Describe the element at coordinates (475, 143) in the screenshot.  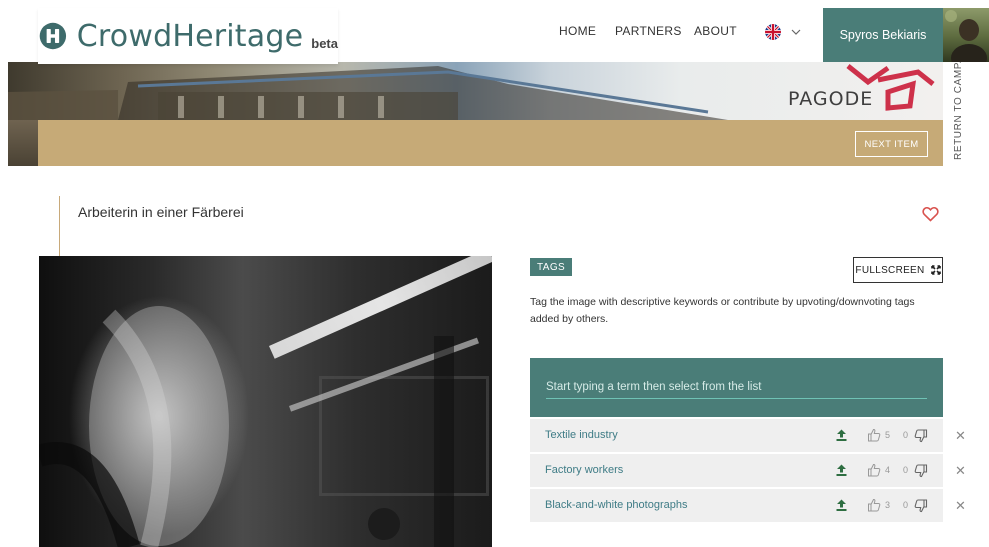
I see `banner-bar` at that location.